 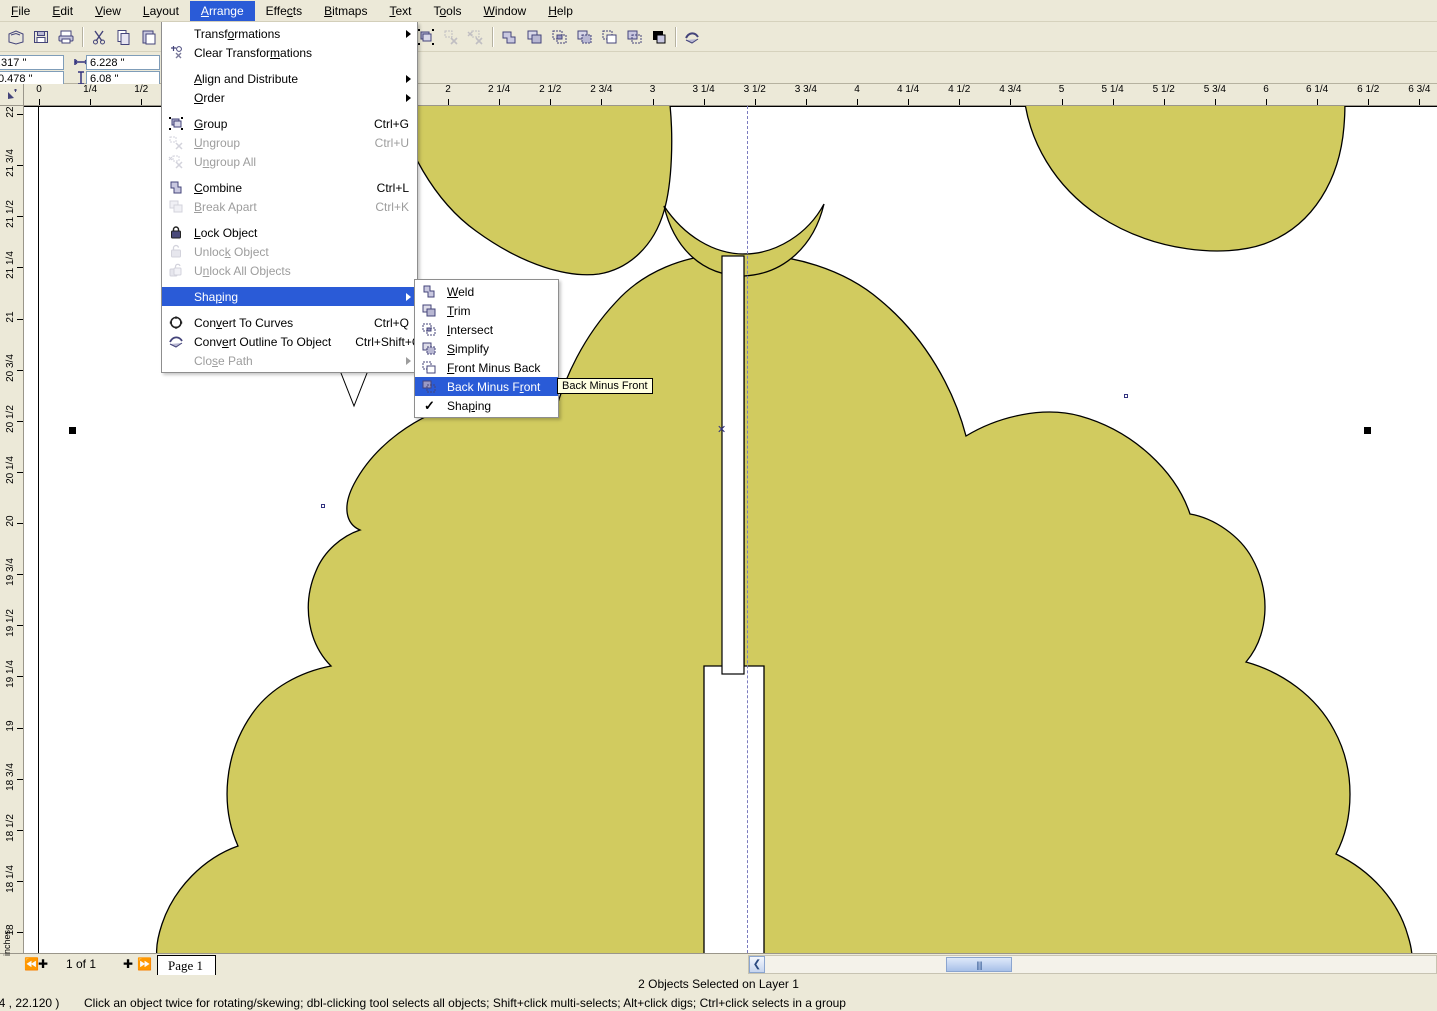 What do you see at coordinates (176, 187) in the screenshot?
I see `combine-icon` at bounding box center [176, 187].